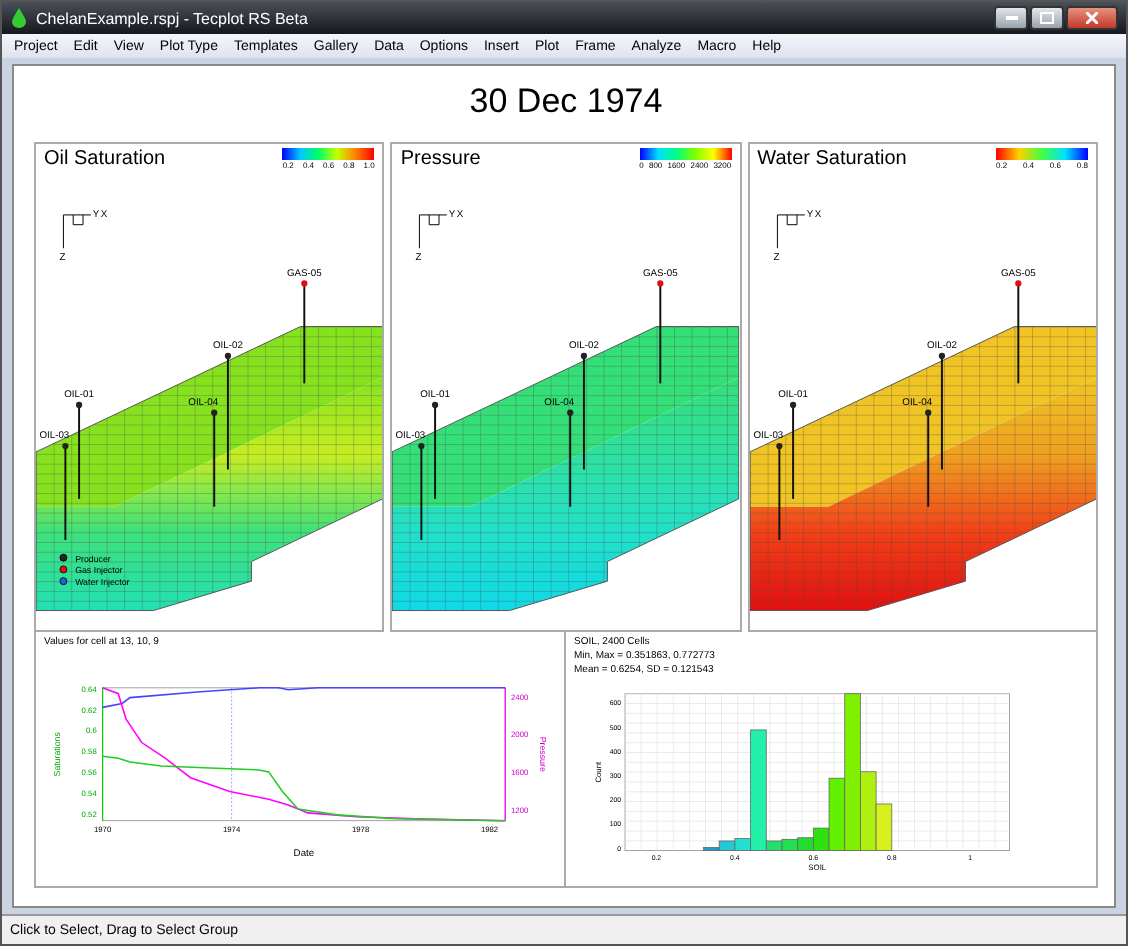 The image size is (1128, 946). What do you see at coordinates (440, 159) in the screenshot?
I see `panel-title: Pressure` at bounding box center [440, 159].